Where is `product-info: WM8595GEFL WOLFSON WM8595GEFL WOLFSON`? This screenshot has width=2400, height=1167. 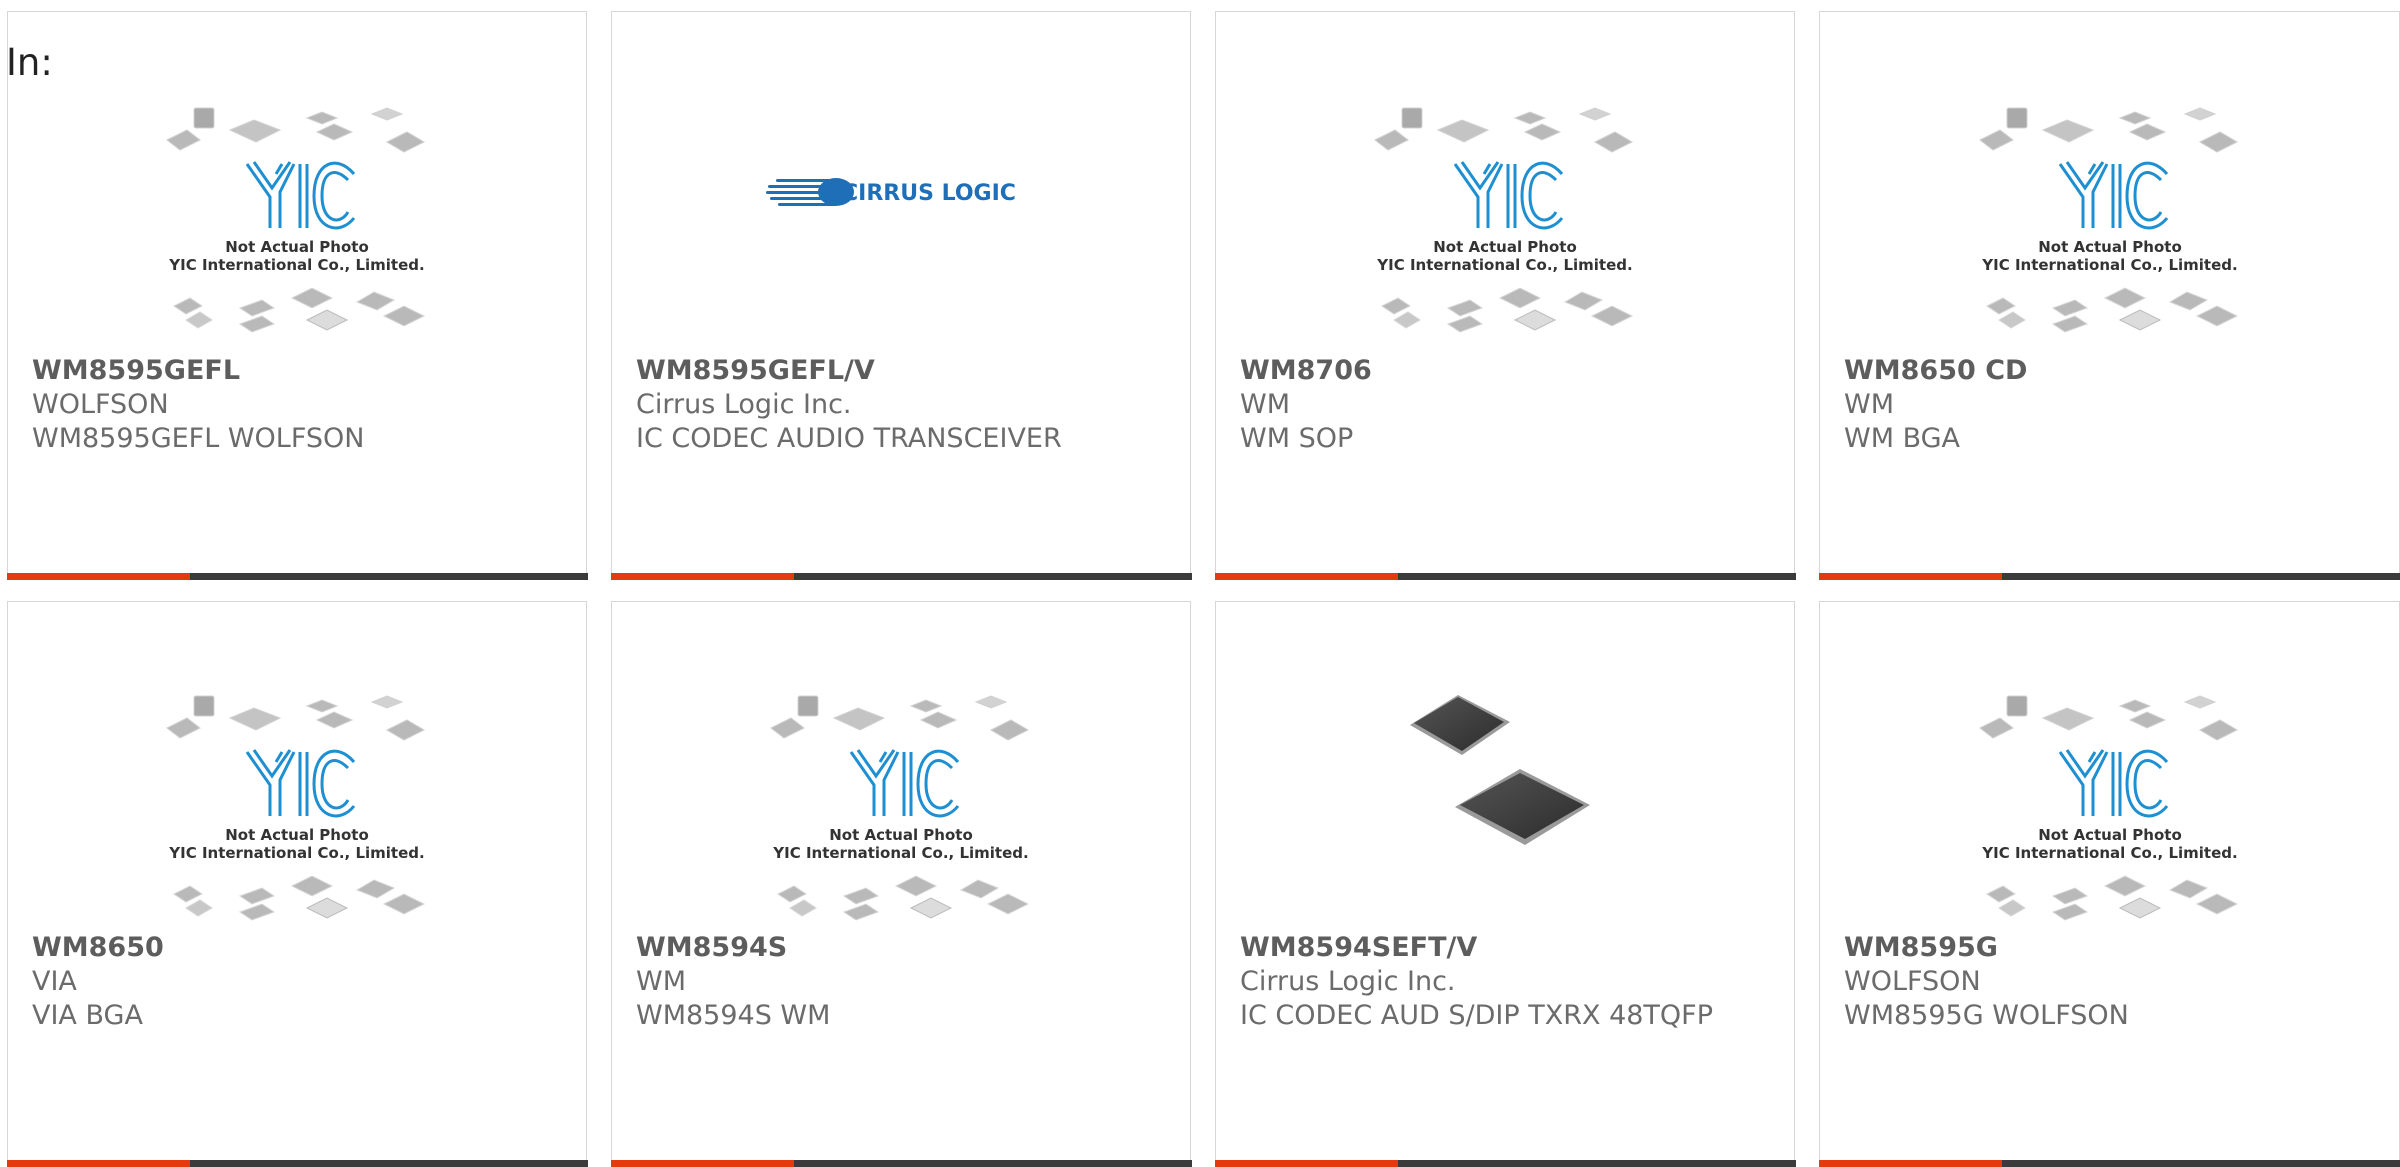
product-info: WM8595GEFL WOLFSON WM8595GEFL WOLFSON is located at coordinates (297, 405).